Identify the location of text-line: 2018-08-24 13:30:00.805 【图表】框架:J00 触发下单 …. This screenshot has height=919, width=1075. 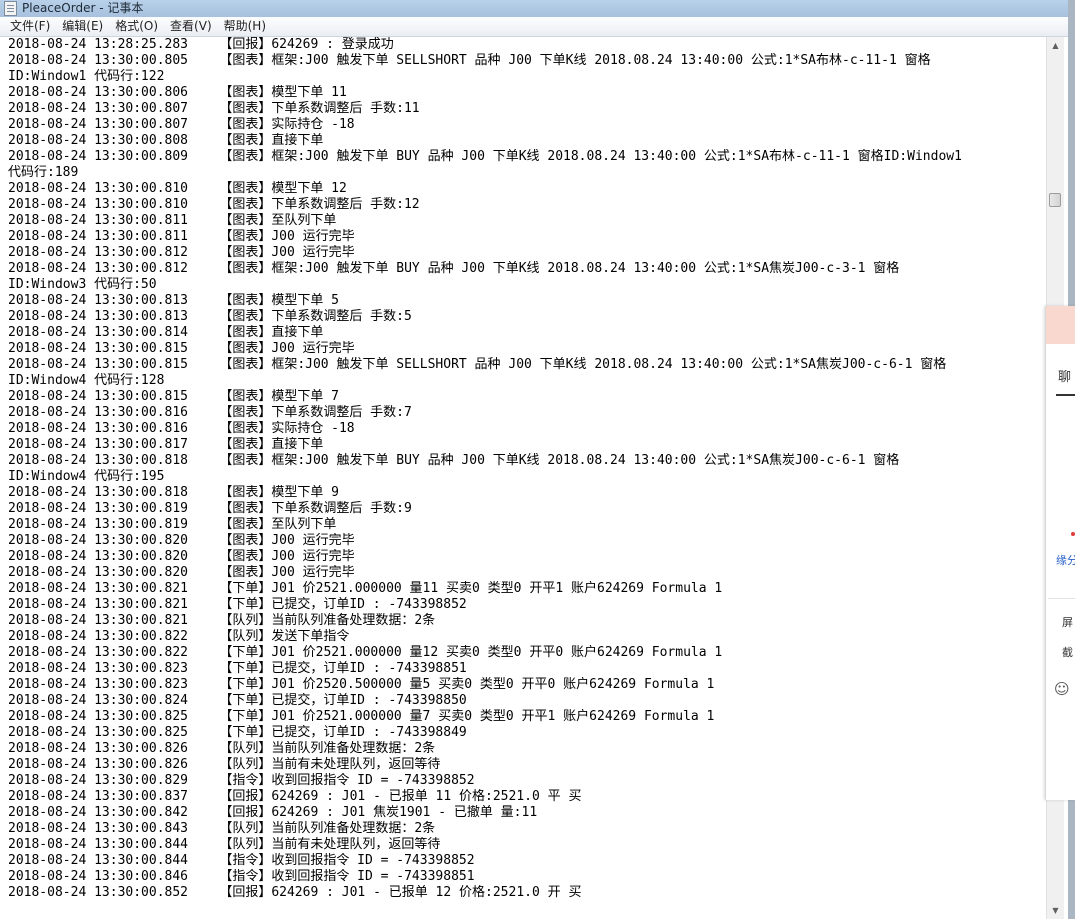
(469, 60).